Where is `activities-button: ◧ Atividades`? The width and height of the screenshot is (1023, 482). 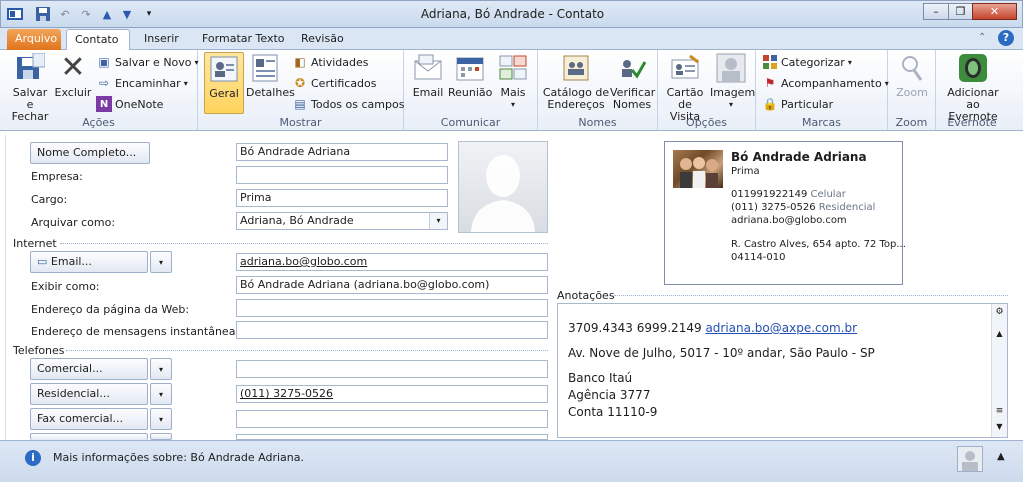 activities-button: ◧ Atividades is located at coordinates (330, 62).